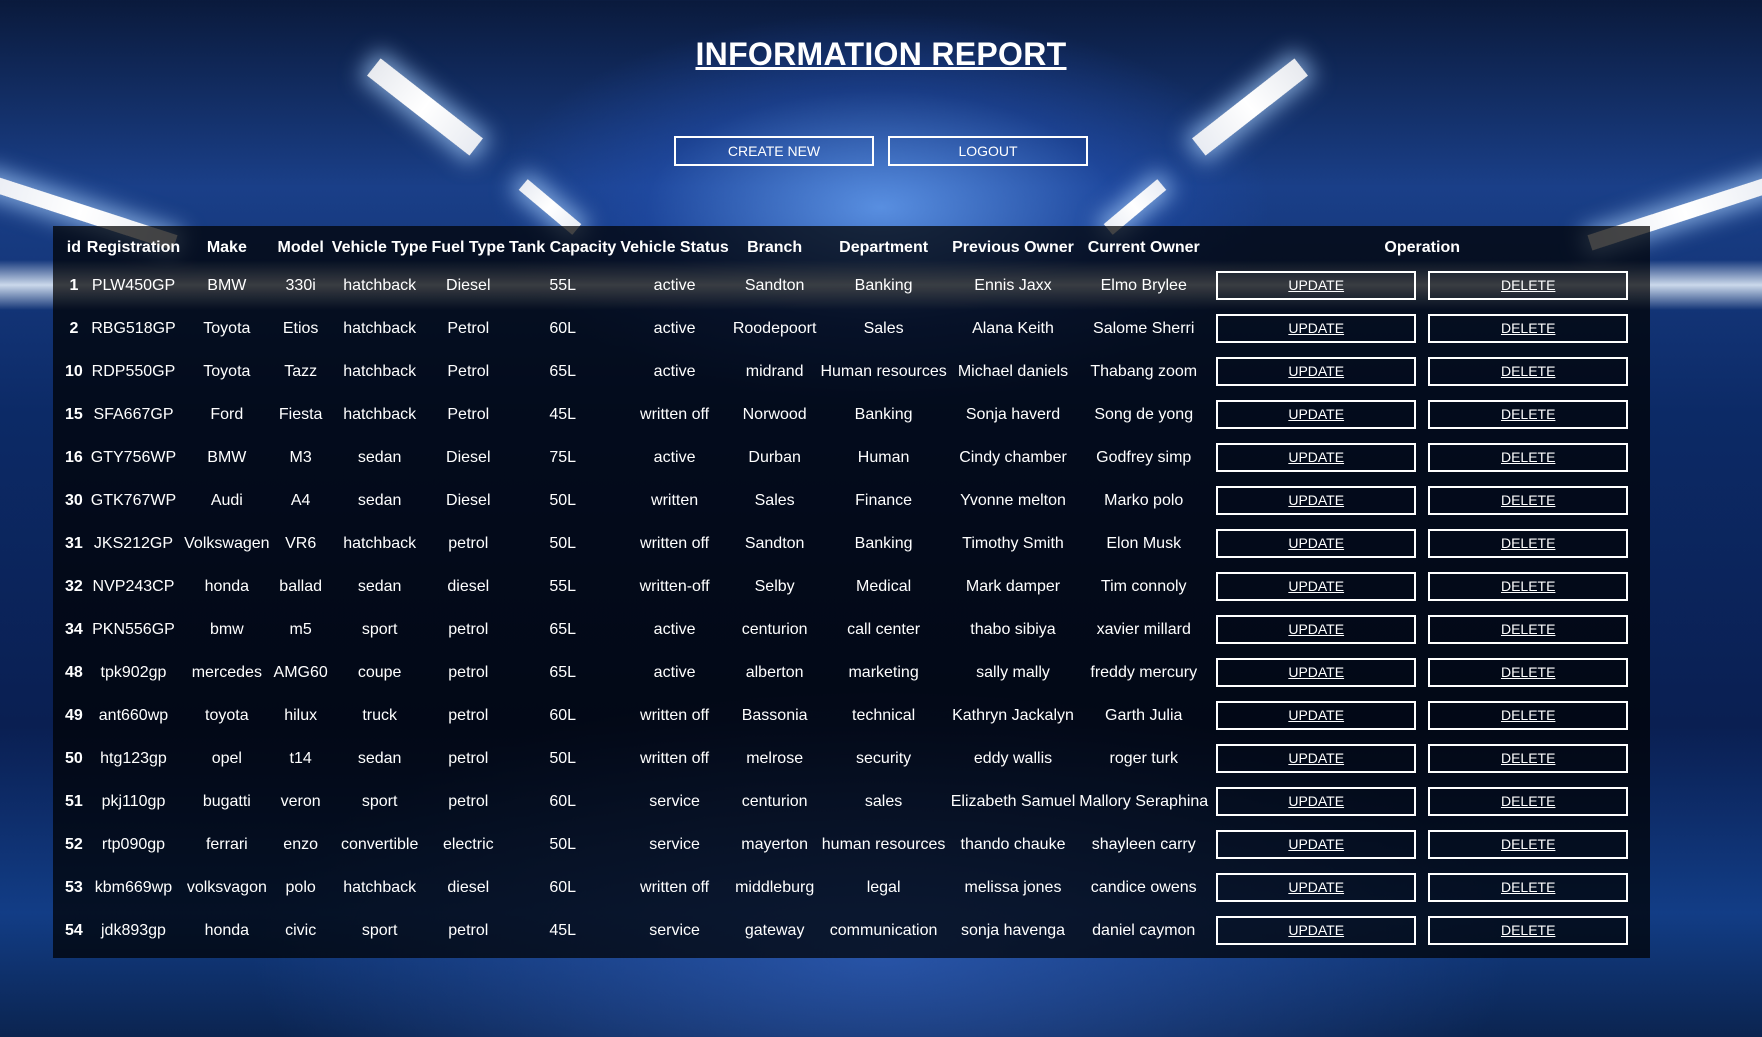 This screenshot has width=1762, height=1037. I want to click on cell-branch: Sandton, so click(774, 285).